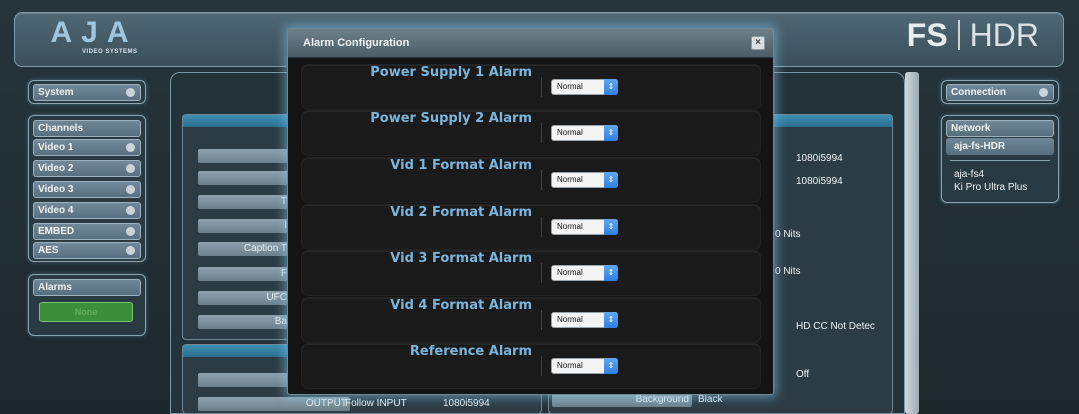 Image resolution: width=1079 pixels, height=414 pixels. I want to click on alarm-row-vid-1-format: Vid 1 Format Alarm Normal ⇕, so click(531, 180).